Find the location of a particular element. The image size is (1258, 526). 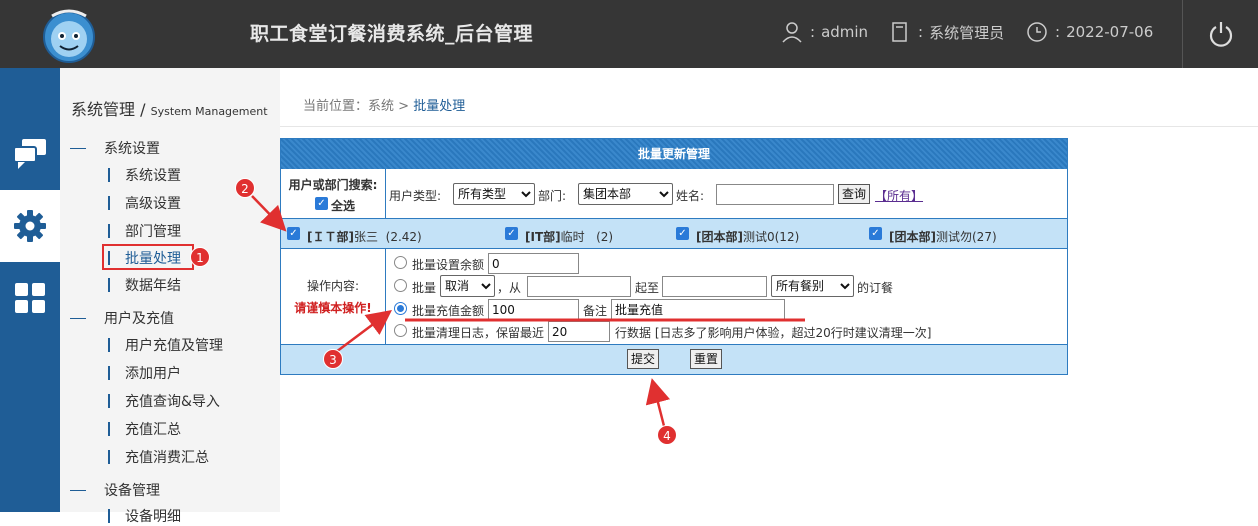

sidebar-item-system-settings: 系统设置 is located at coordinates (144, 175).